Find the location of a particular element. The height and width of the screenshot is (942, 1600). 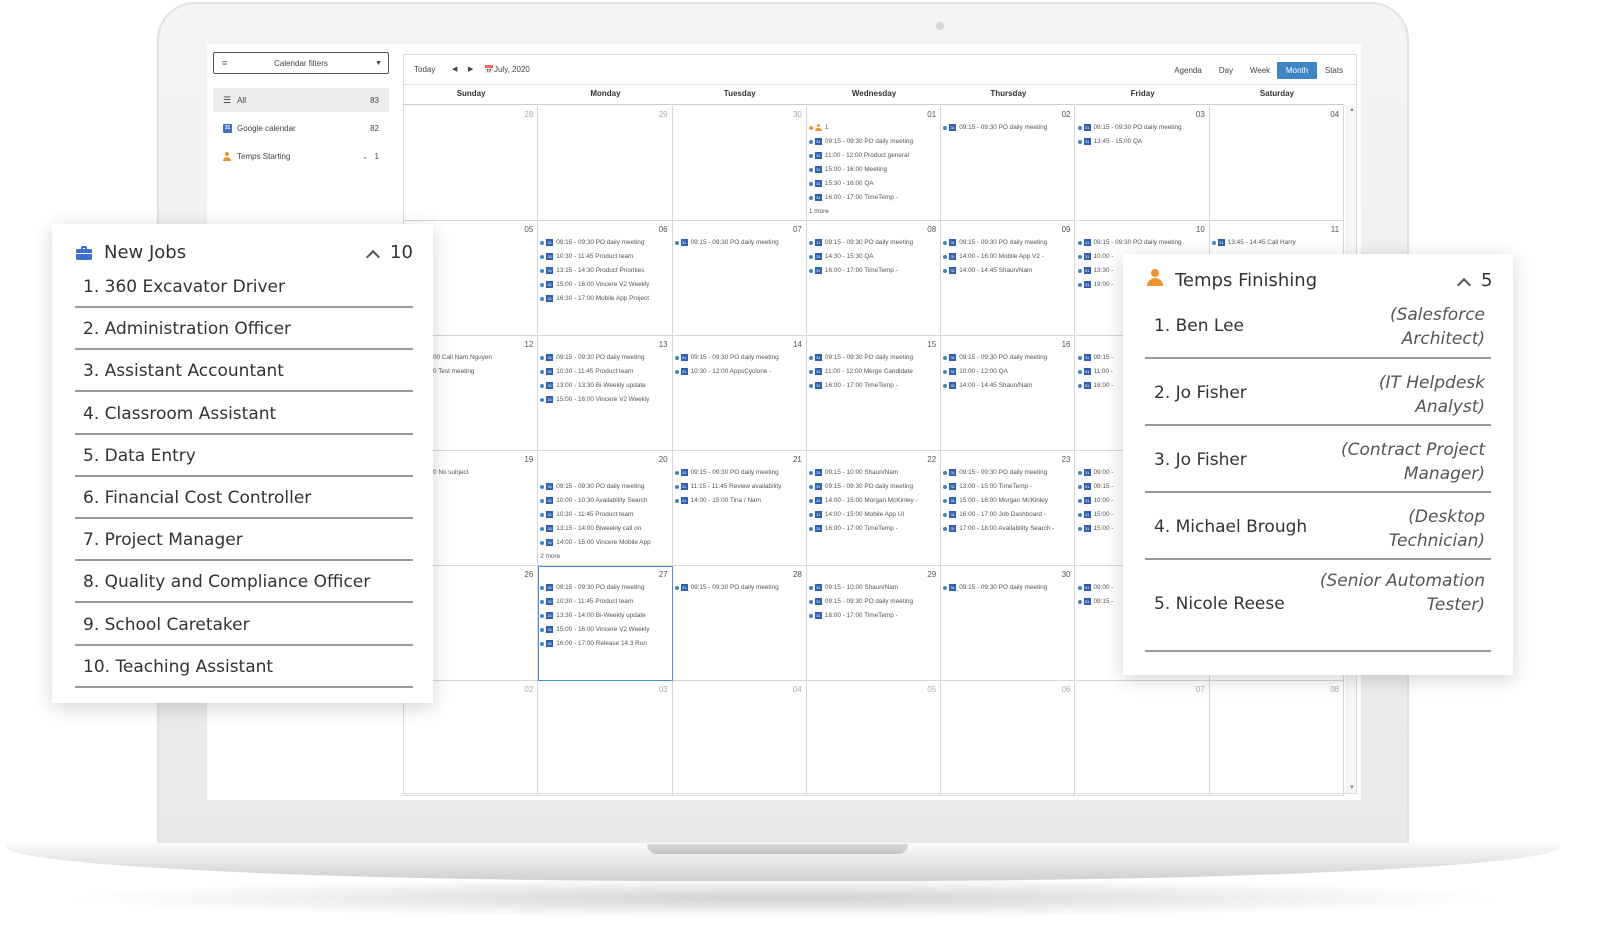

filter-item-temps-starting: Temps Starting ⌄ 1 is located at coordinates (301, 156).